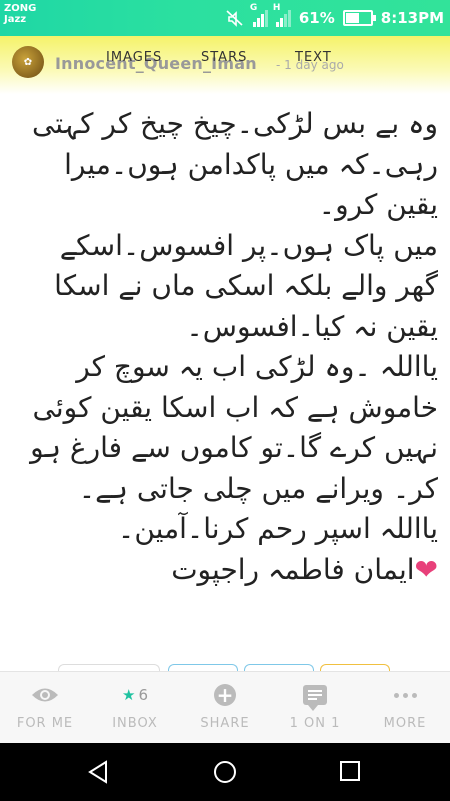  Describe the element at coordinates (259, 15) in the screenshot. I see `signal-1: G` at that location.